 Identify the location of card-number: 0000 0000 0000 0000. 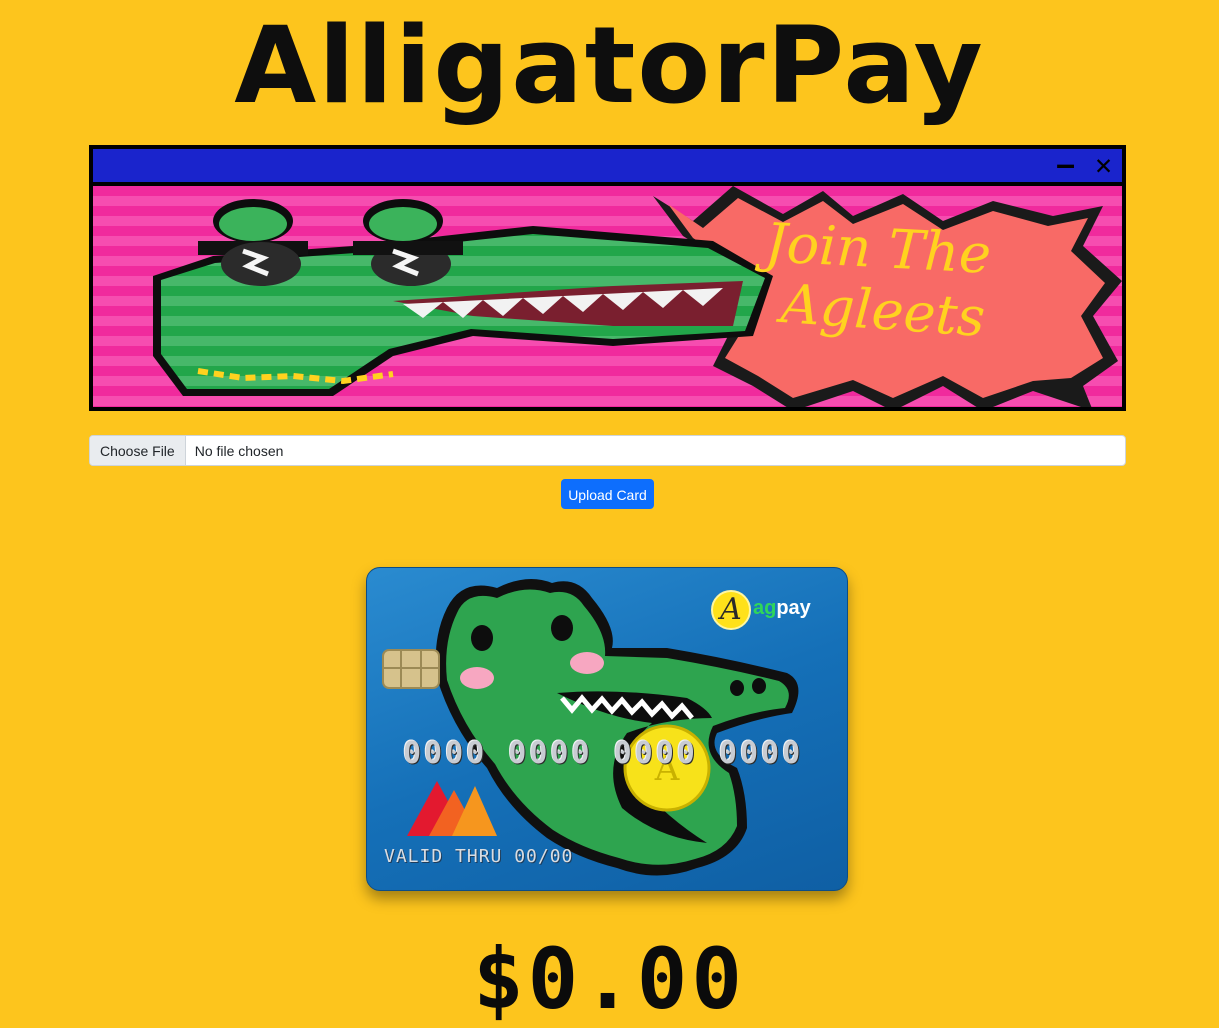
(603, 753).